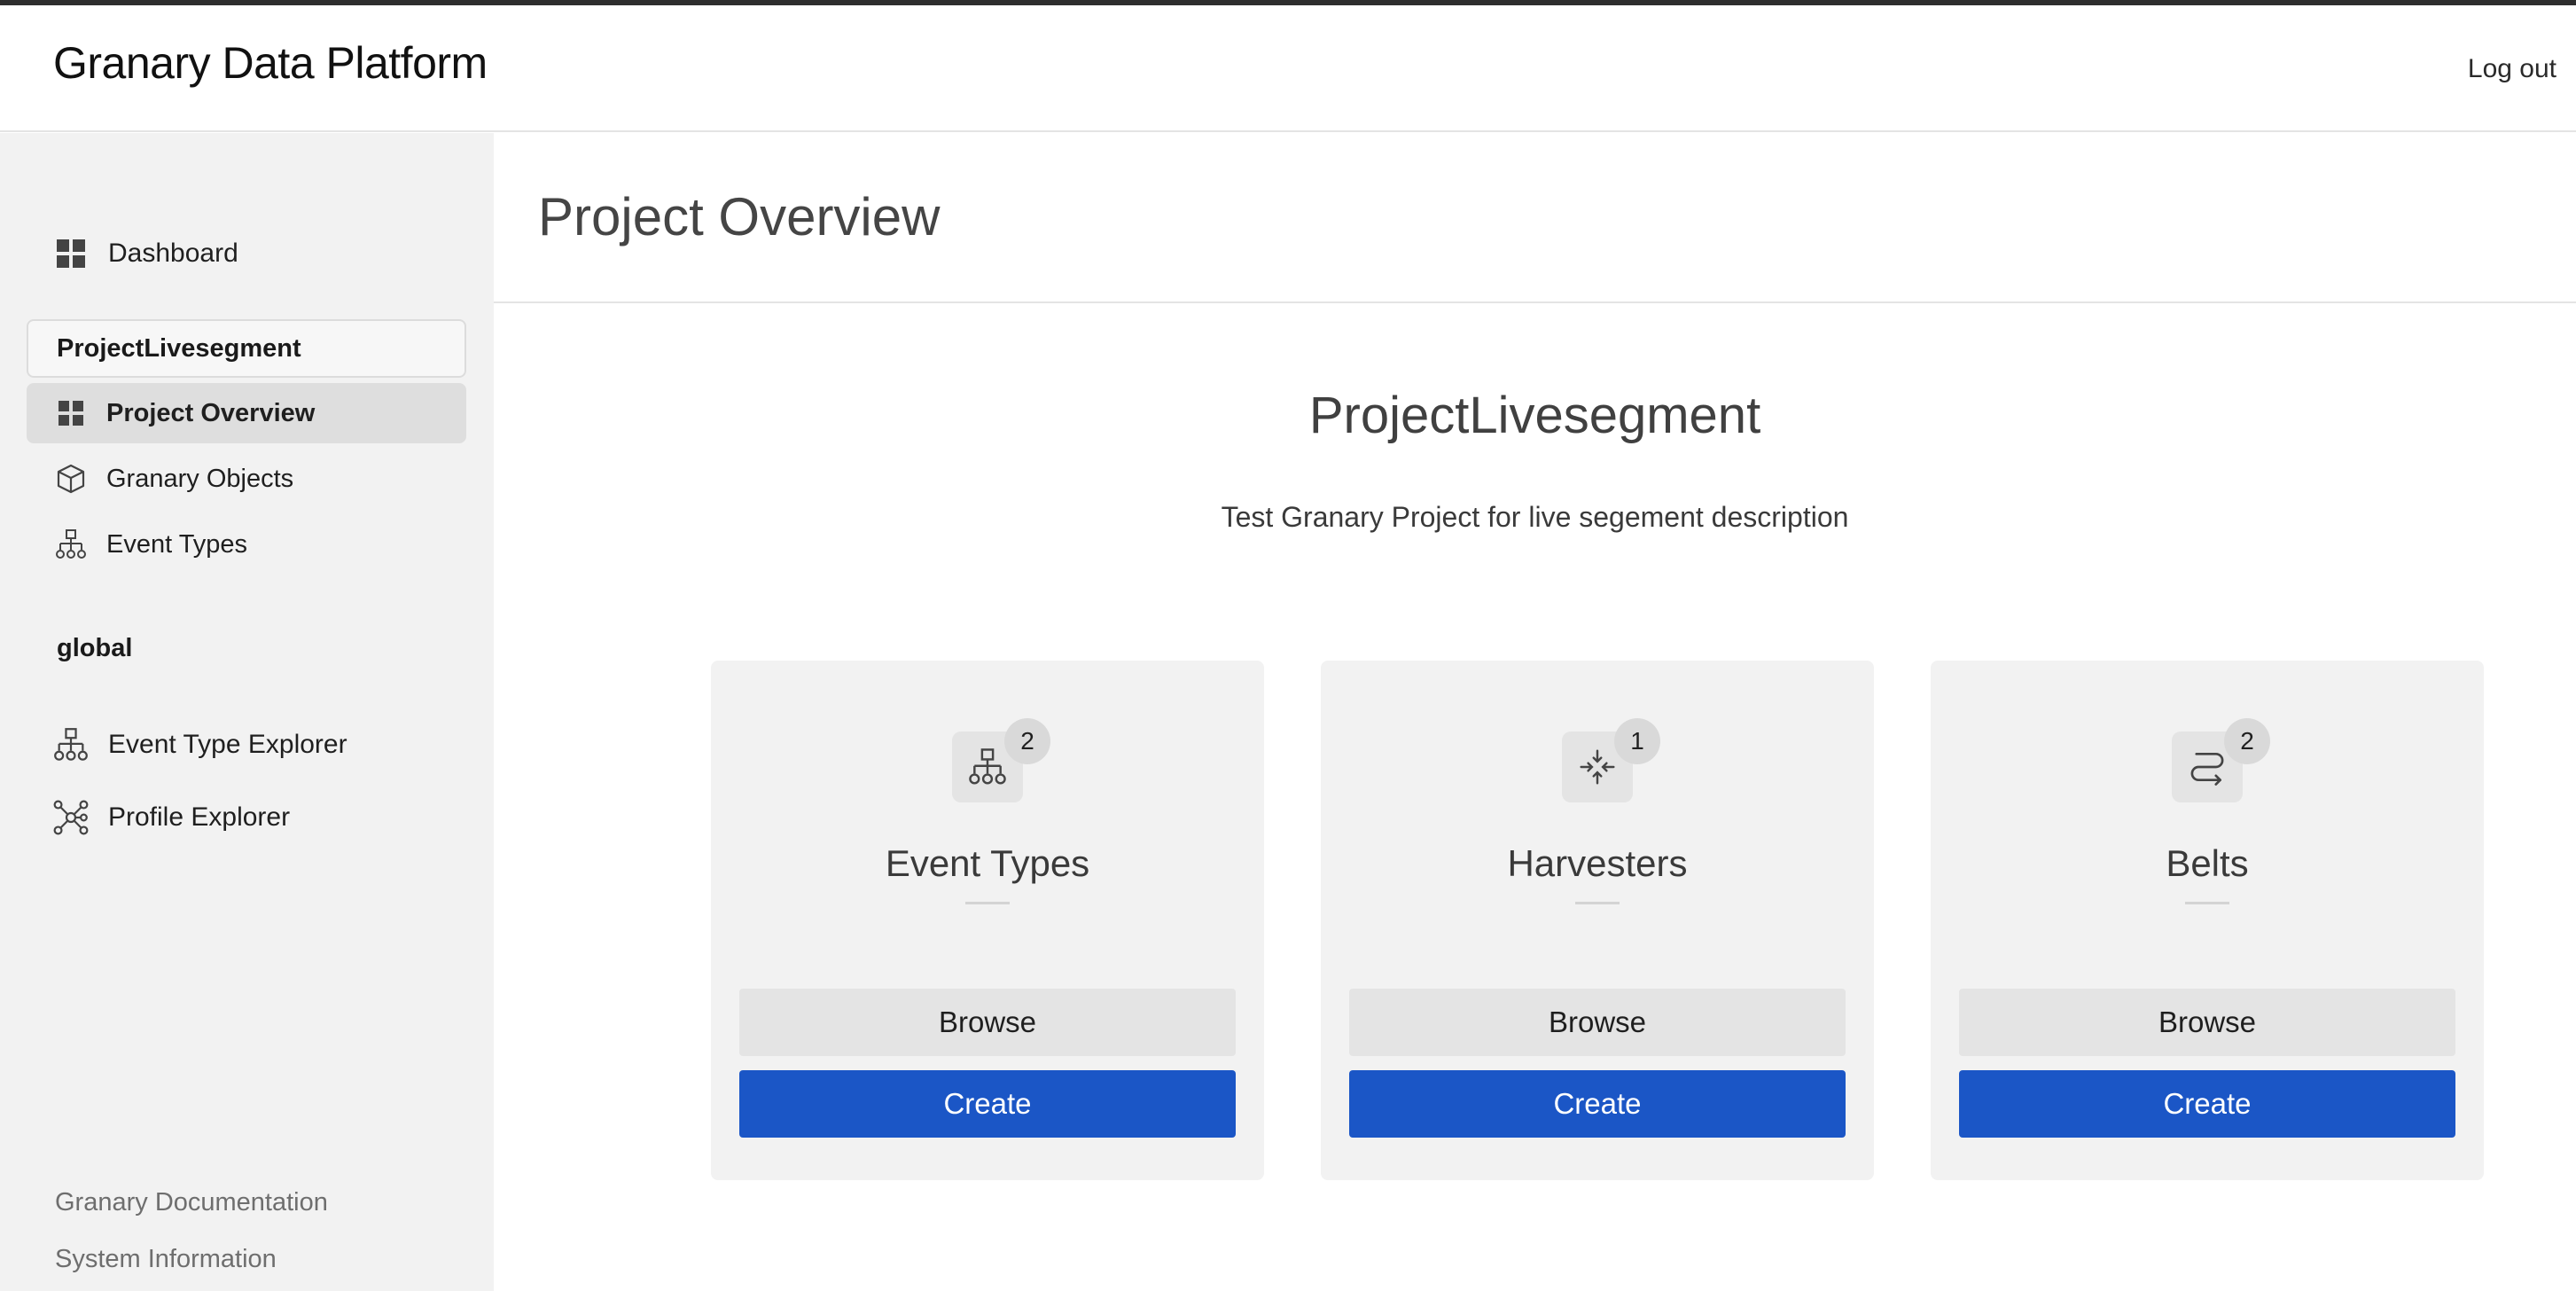 This screenshot has height=1291, width=2576. What do you see at coordinates (739, 216) in the screenshot?
I see `page-title: Project Overview` at bounding box center [739, 216].